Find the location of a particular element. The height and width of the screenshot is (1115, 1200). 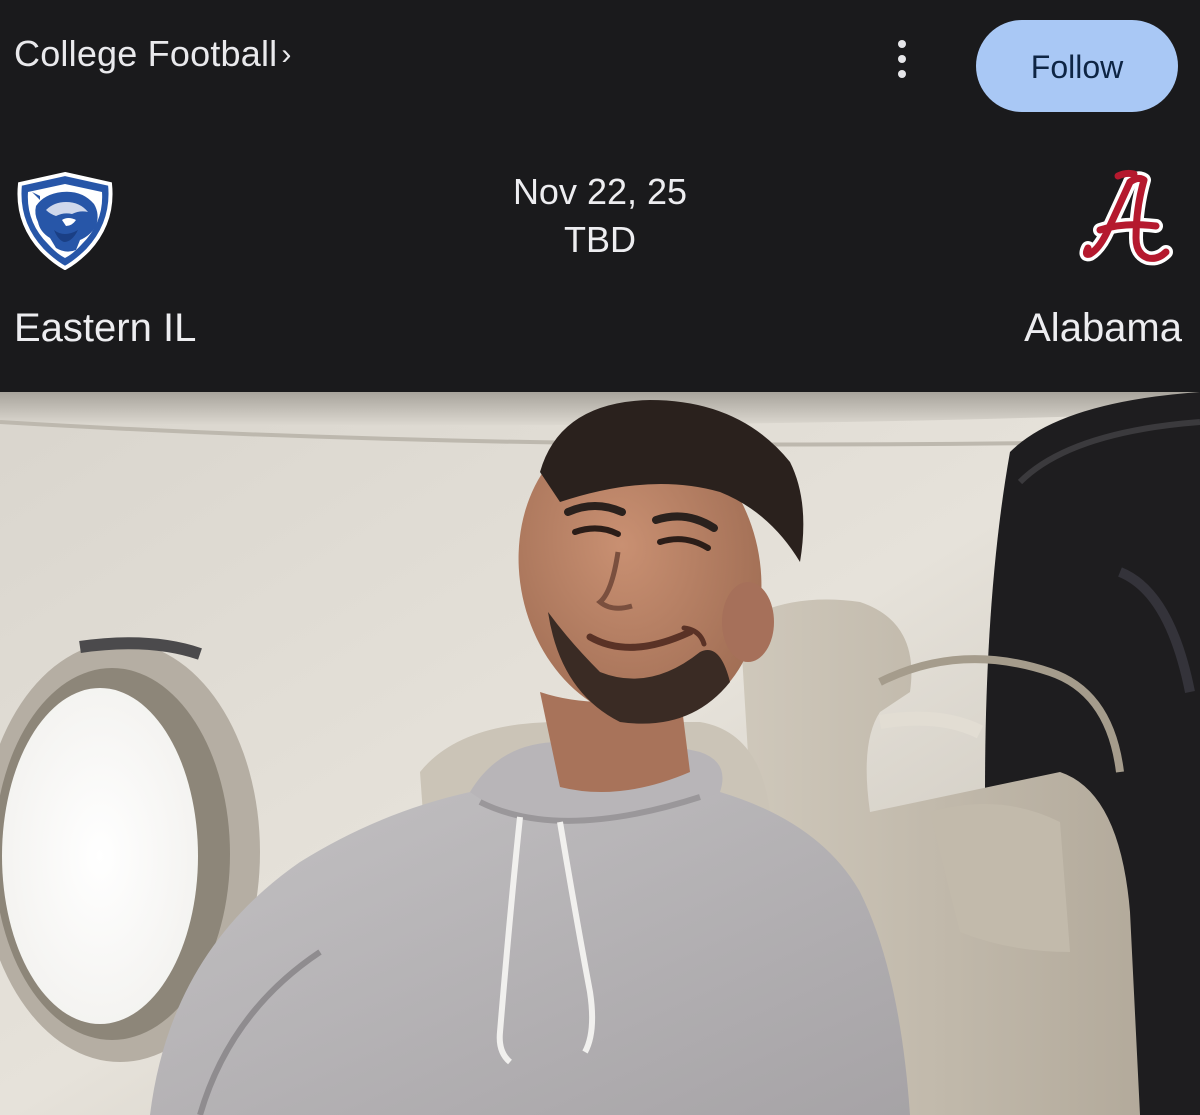

panther-shield-icon is located at coordinates (65, 221).